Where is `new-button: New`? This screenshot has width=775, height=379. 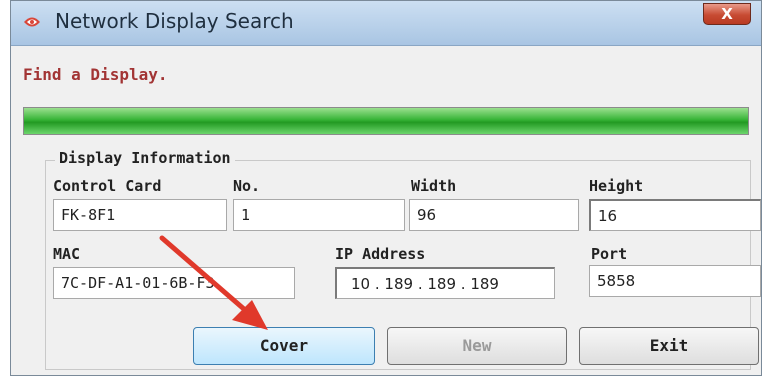
new-button: New is located at coordinates (477, 346).